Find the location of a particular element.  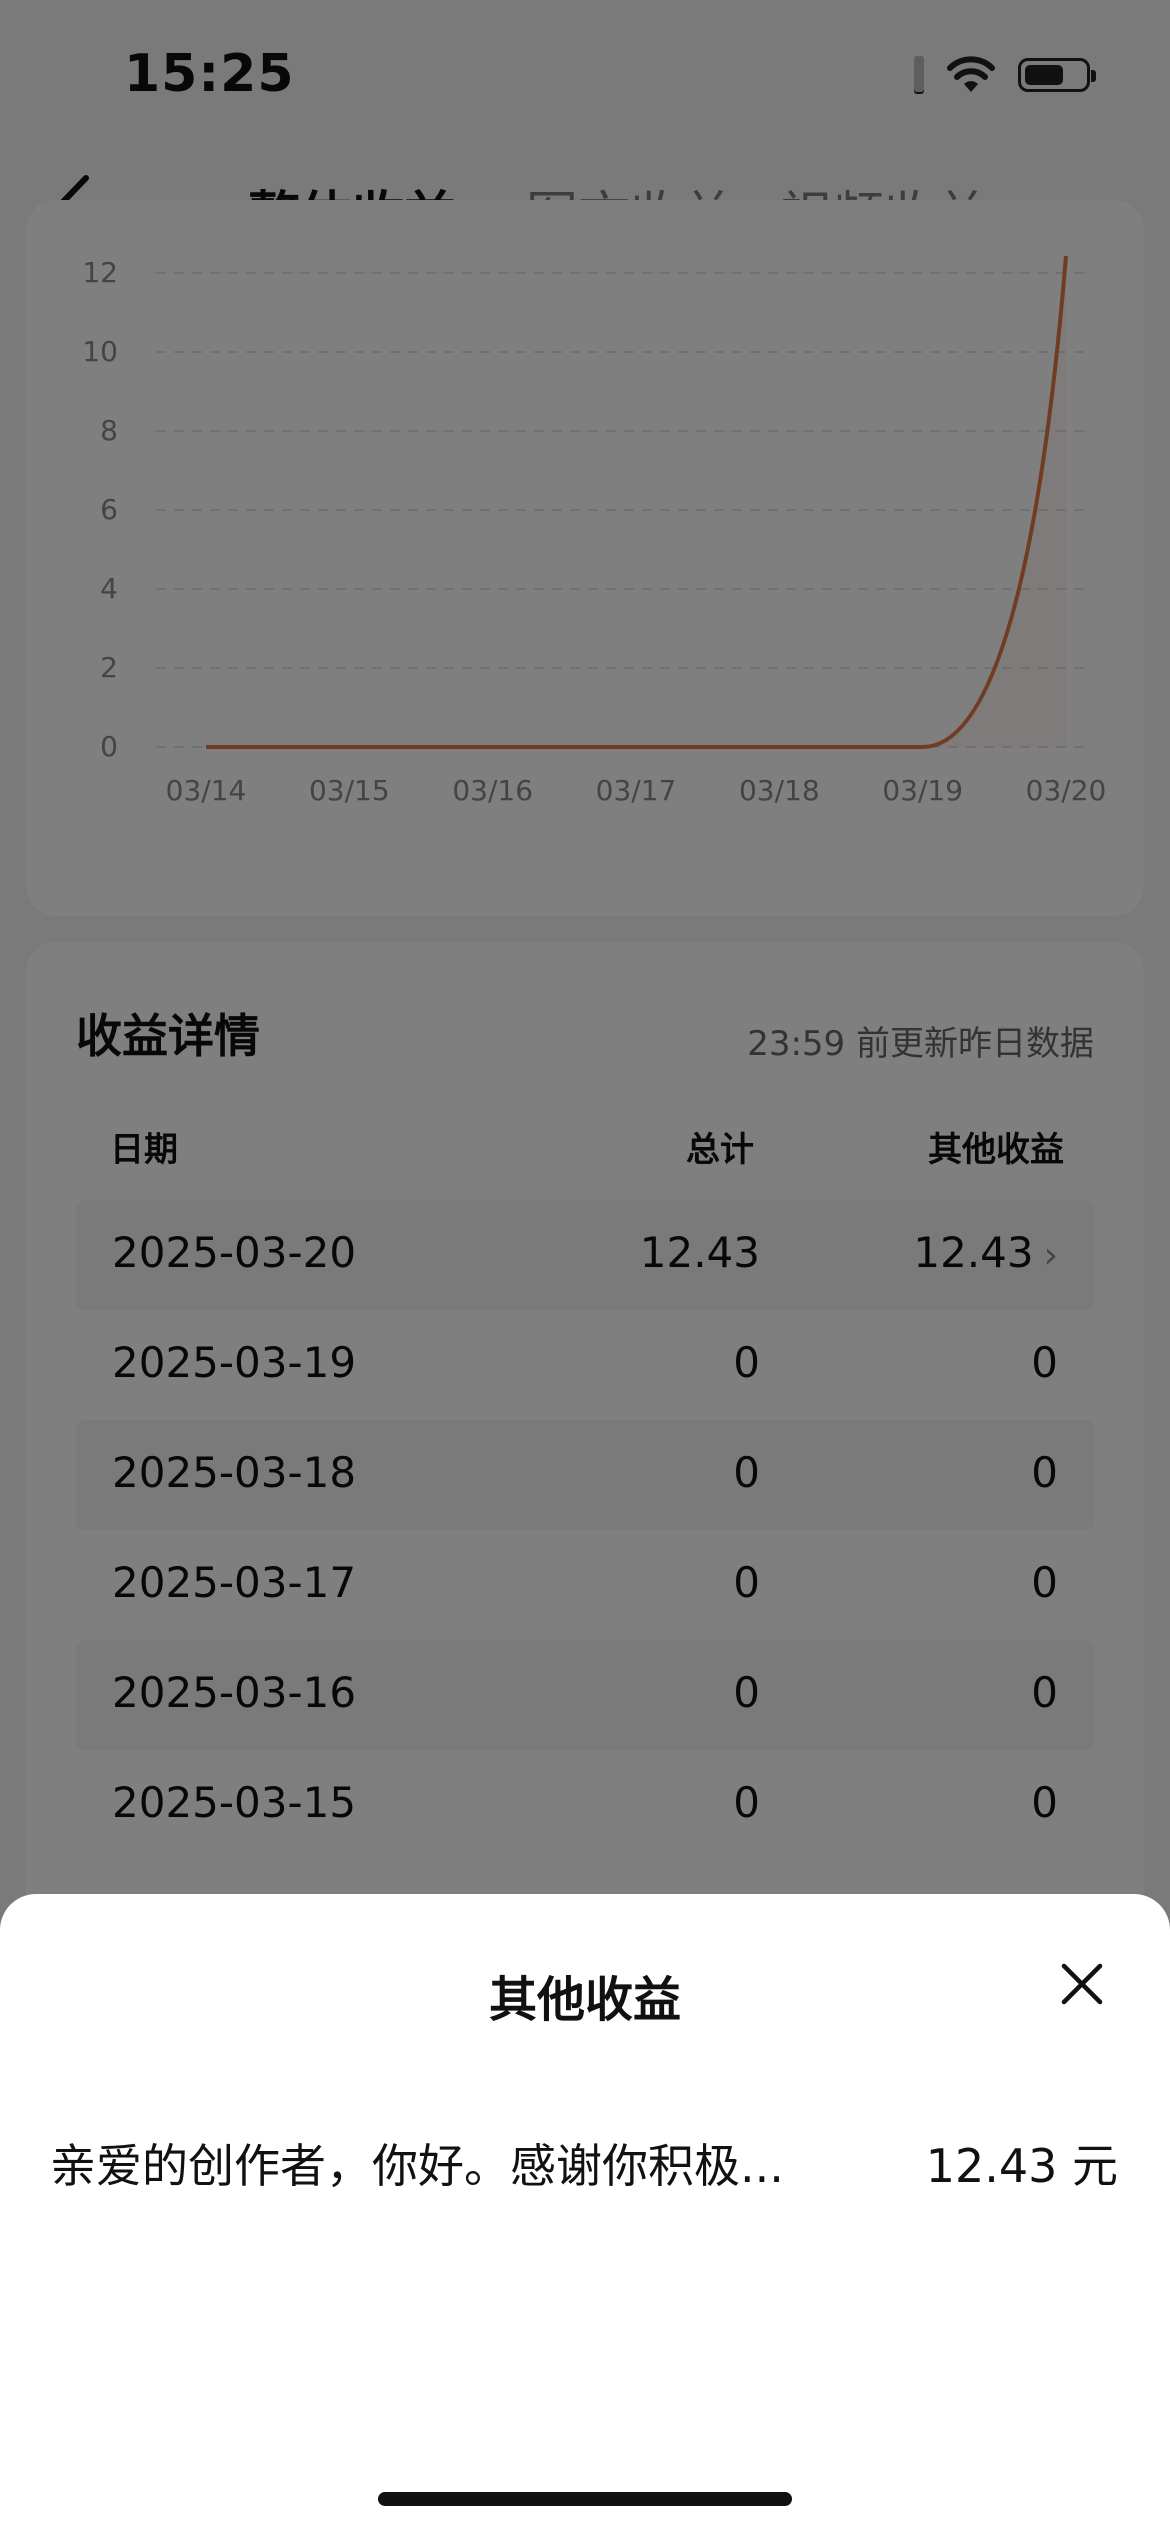

earnings-item-amount: 12.43 元 is located at coordinates (1021, 2166).